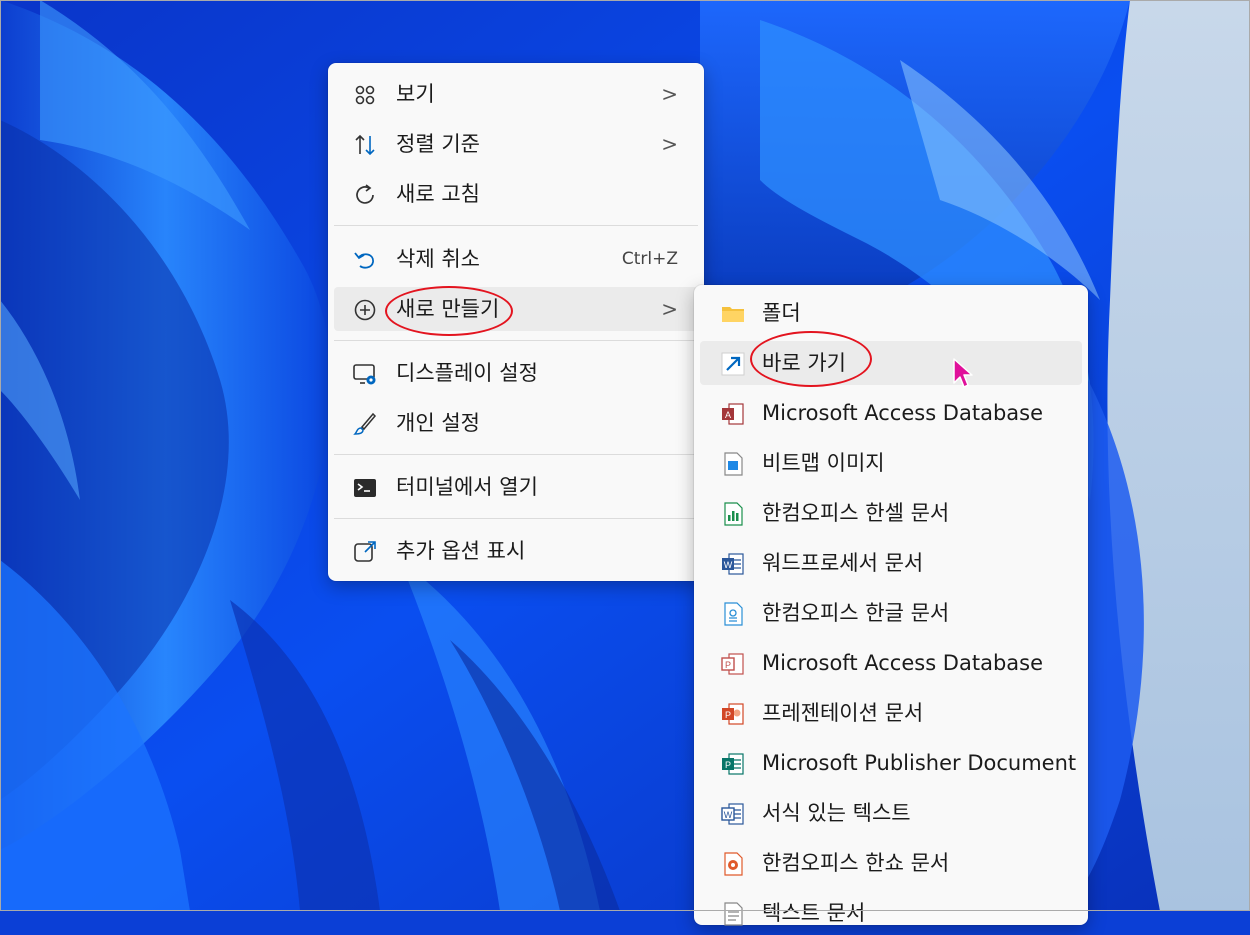 Image resolution: width=1250 pixels, height=935 pixels. I want to click on hancell-icon, so click(733, 514).